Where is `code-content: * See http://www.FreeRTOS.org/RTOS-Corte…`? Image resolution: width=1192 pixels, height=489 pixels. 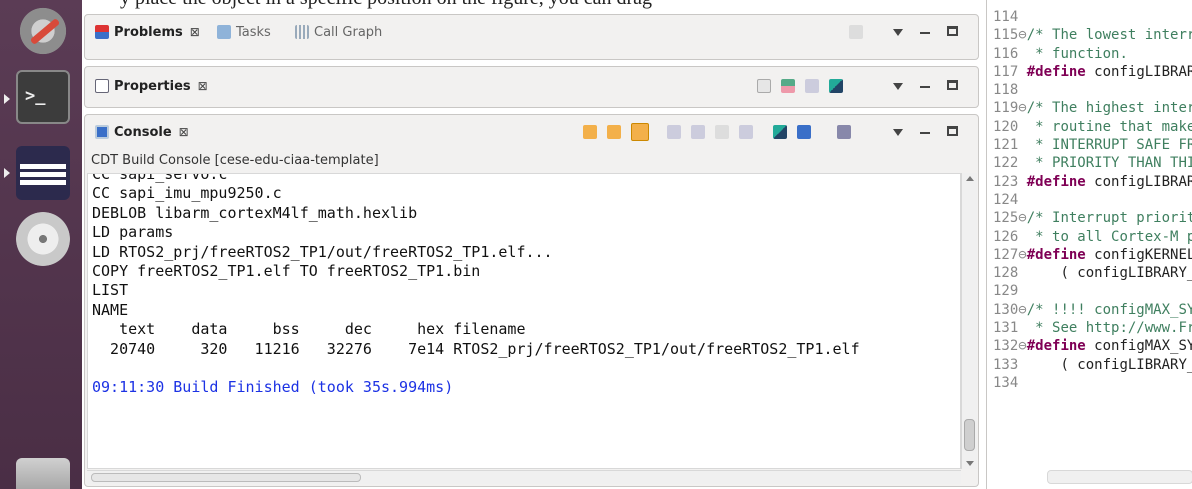
code-content: * See http://www.FreeRTOS.org/RTOS-Corte… is located at coordinates (1113, 328).